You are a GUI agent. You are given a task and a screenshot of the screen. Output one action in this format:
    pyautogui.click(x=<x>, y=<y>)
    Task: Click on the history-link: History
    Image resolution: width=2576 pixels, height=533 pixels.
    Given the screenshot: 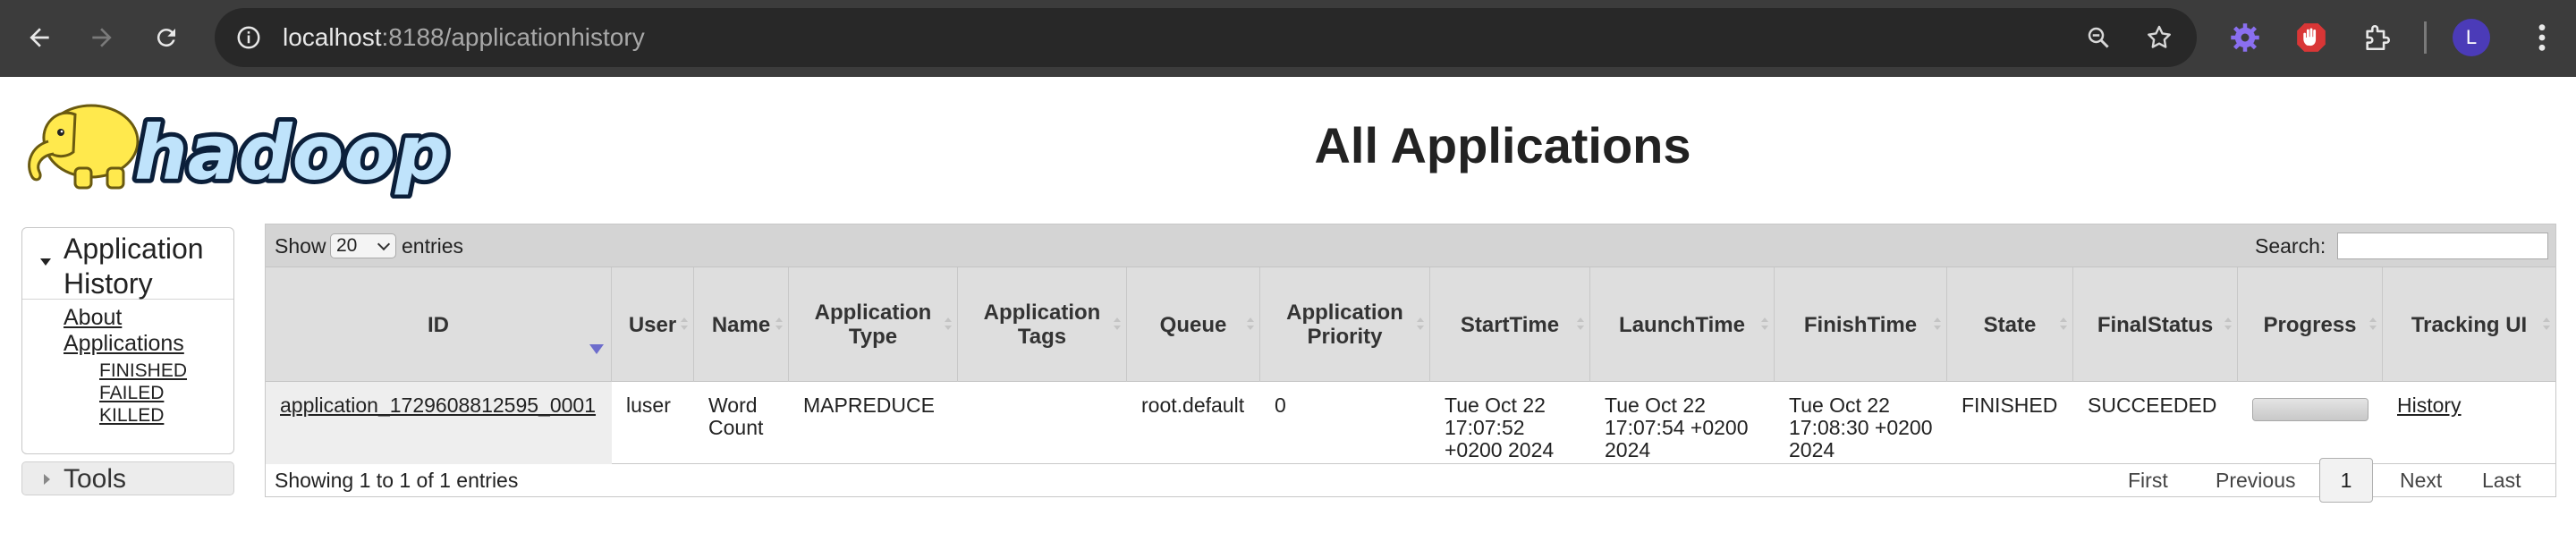 What is the action you would take?
    pyautogui.click(x=2429, y=405)
    